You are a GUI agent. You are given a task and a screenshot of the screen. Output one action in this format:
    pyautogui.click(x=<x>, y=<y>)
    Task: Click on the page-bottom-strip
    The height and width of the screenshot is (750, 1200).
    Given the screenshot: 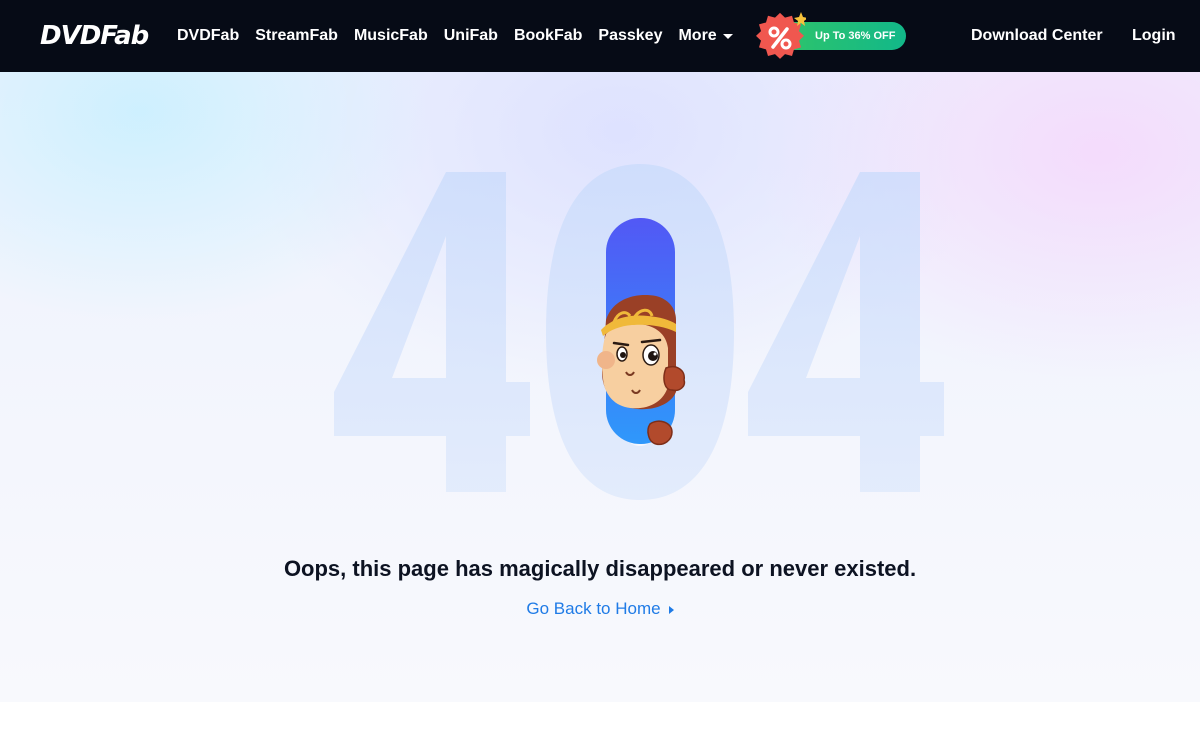 What is the action you would take?
    pyautogui.click(x=600, y=726)
    